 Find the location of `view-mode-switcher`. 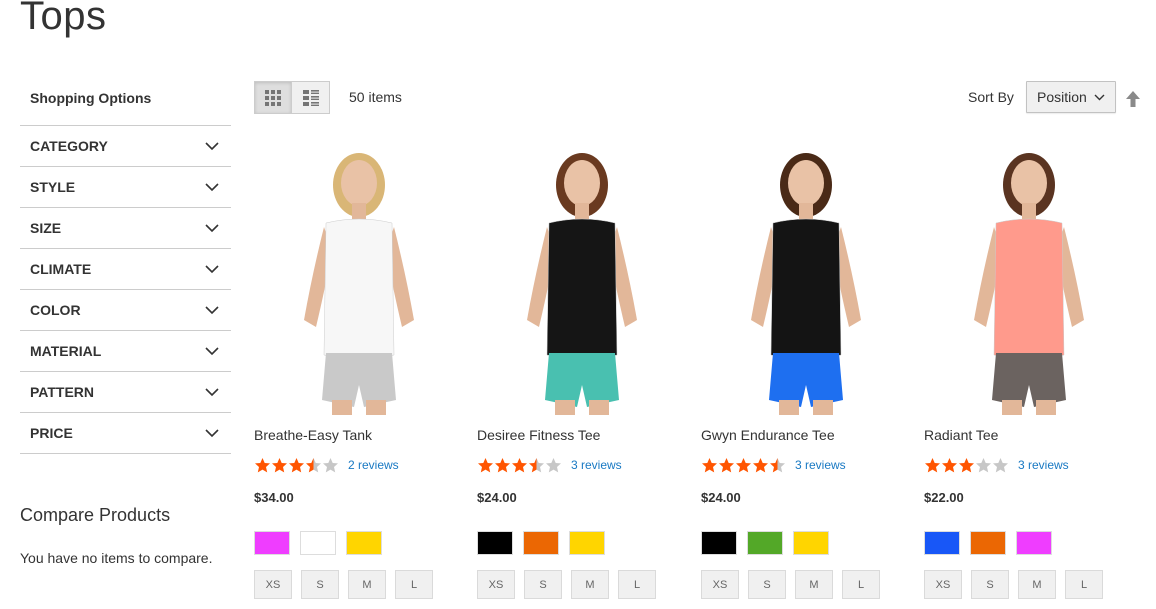

view-mode-switcher is located at coordinates (292, 97).